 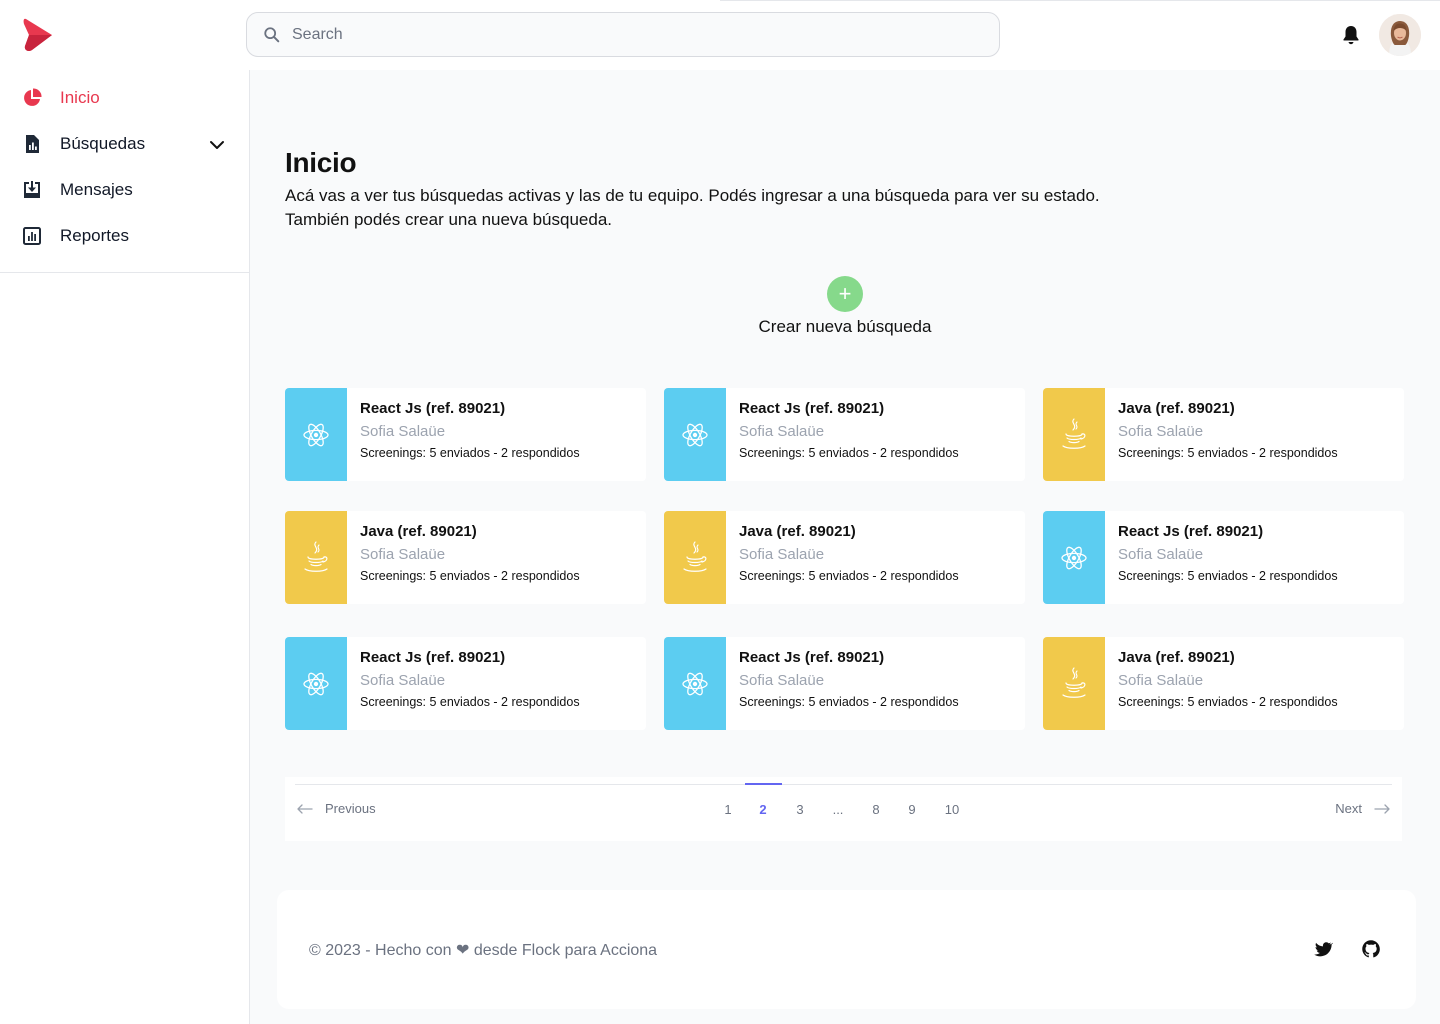 I want to click on create-search-button: + Crear nueva búsqueda, so click(x=845, y=306).